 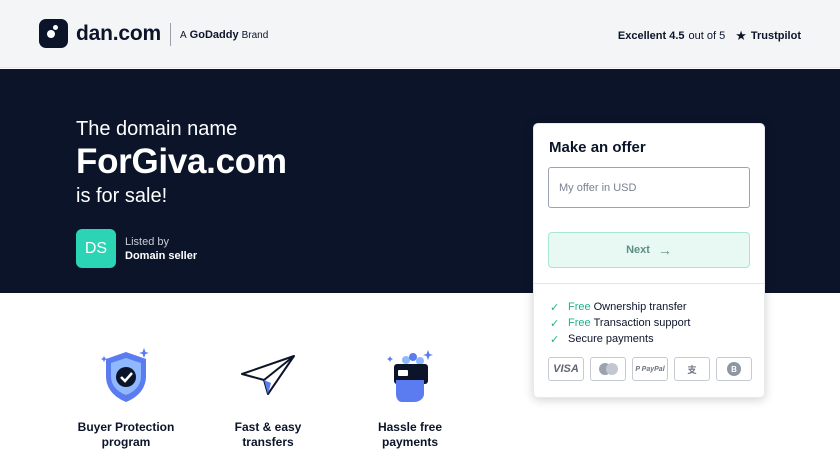 I want to click on bitcoin-icon: B, so click(x=734, y=369).